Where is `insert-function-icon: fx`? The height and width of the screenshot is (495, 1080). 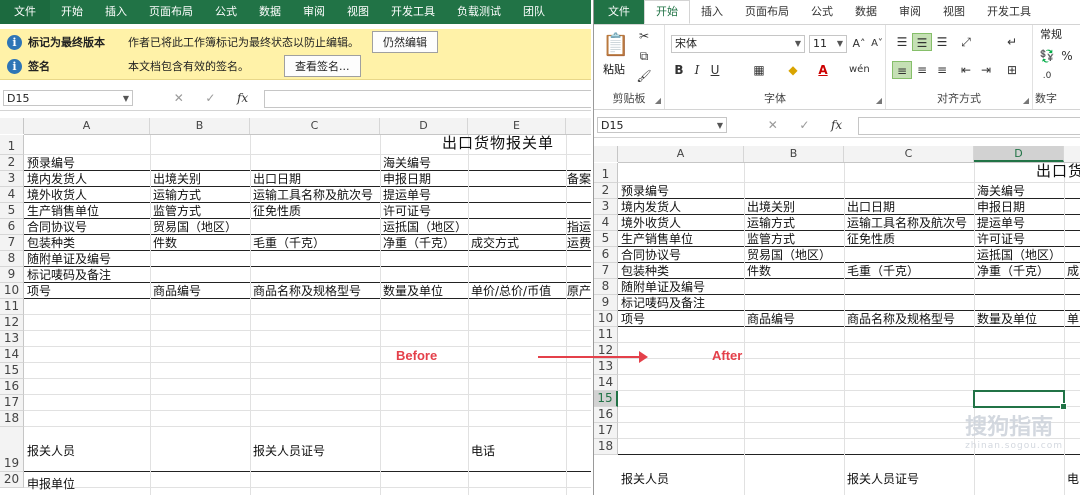 insert-function-icon: fx is located at coordinates (836, 125).